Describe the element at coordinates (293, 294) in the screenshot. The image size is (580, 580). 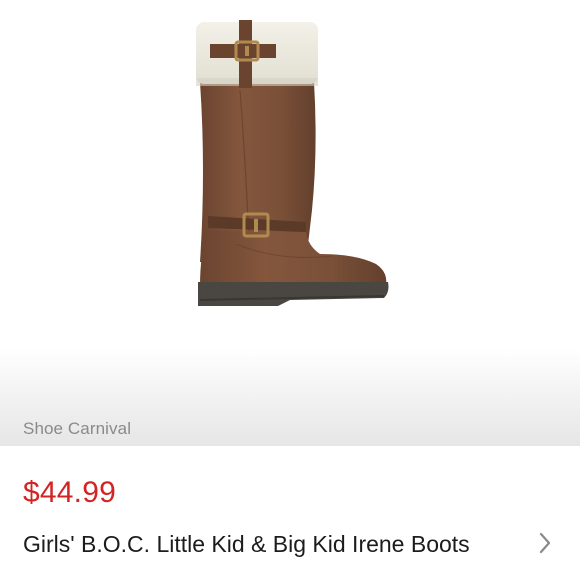
I see `boot-sole` at that location.